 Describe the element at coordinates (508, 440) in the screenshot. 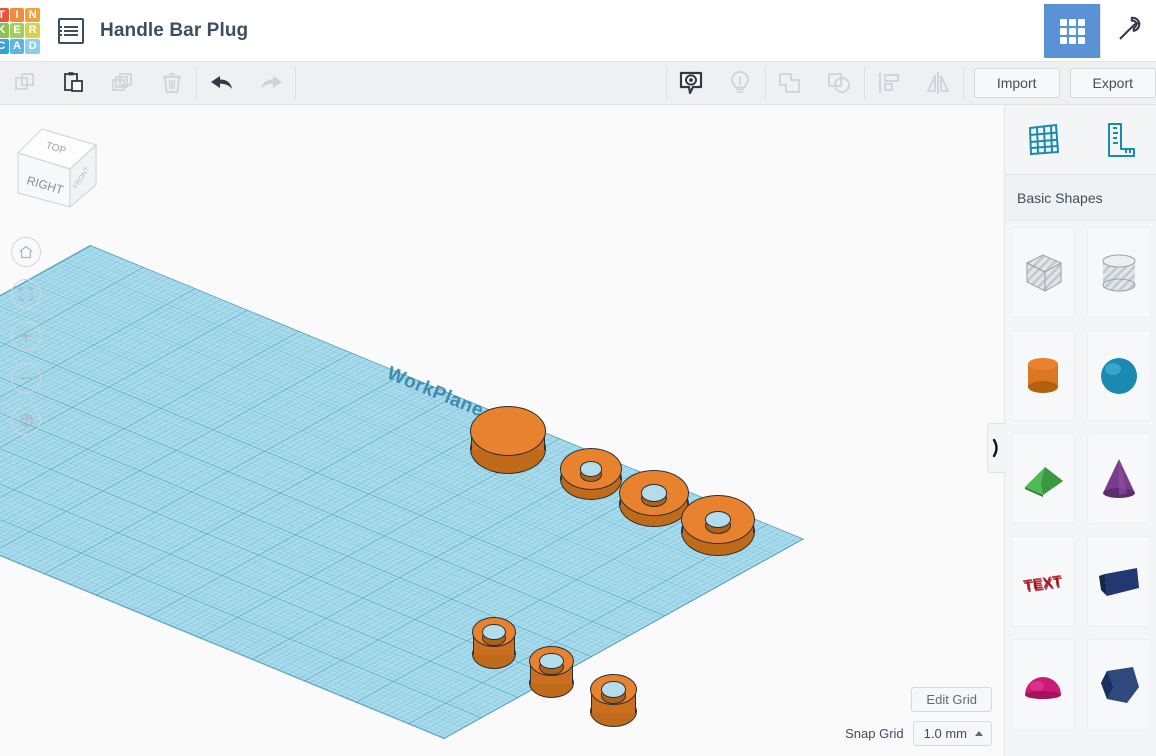

I see `solid-disc` at that location.